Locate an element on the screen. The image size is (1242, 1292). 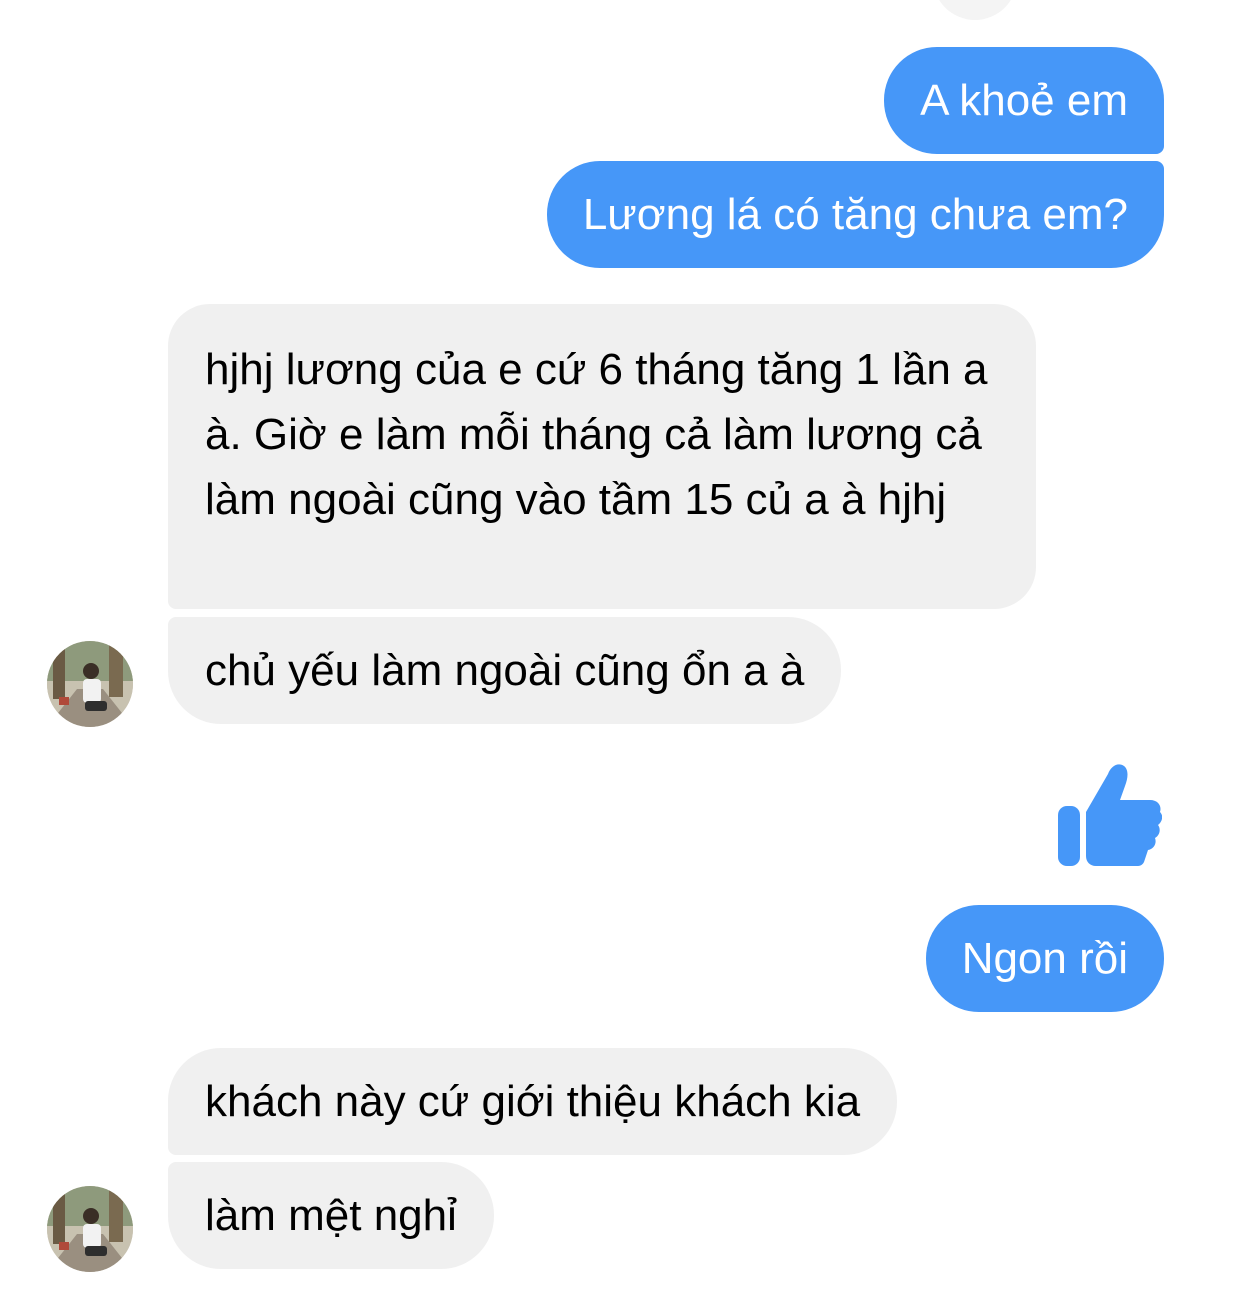
message-text: Ngon rồi is located at coordinates (1044, 958).